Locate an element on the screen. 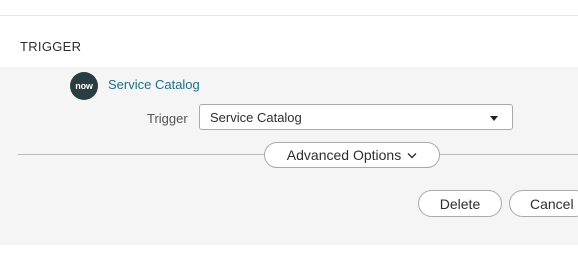 This screenshot has height=258, width=578. servicenow-logo-icon: now is located at coordinates (84, 86).